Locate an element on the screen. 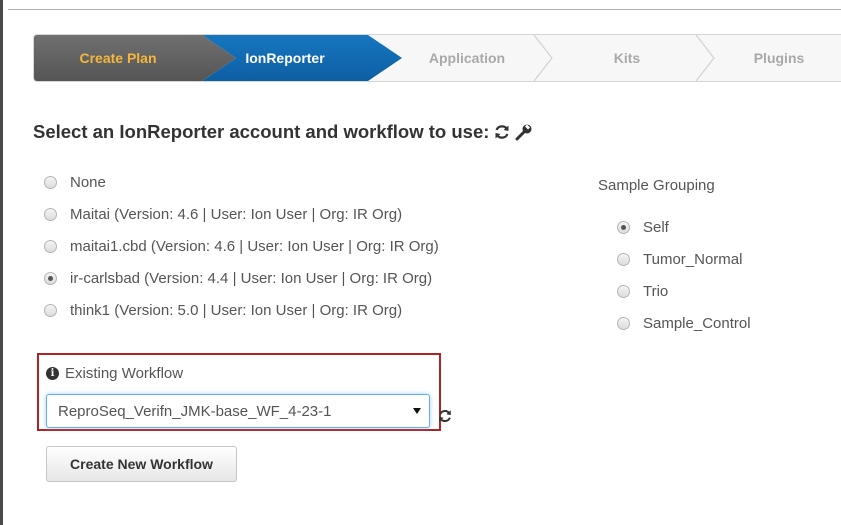 This screenshot has width=841, height=525. grouping-option-tumor-normal: Tumor_Normal is located at coordinates (679, 259).